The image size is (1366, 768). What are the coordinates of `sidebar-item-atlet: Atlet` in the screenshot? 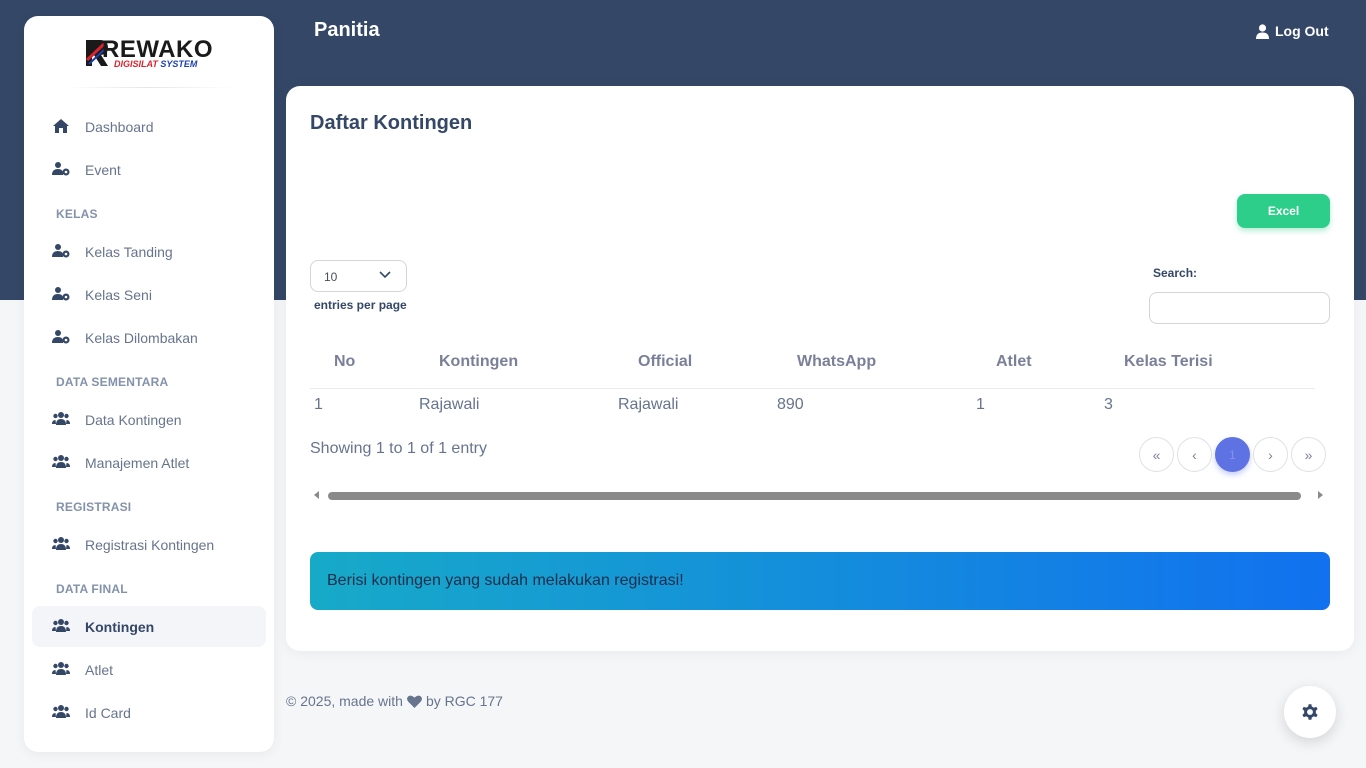 It's located at (149, 669).